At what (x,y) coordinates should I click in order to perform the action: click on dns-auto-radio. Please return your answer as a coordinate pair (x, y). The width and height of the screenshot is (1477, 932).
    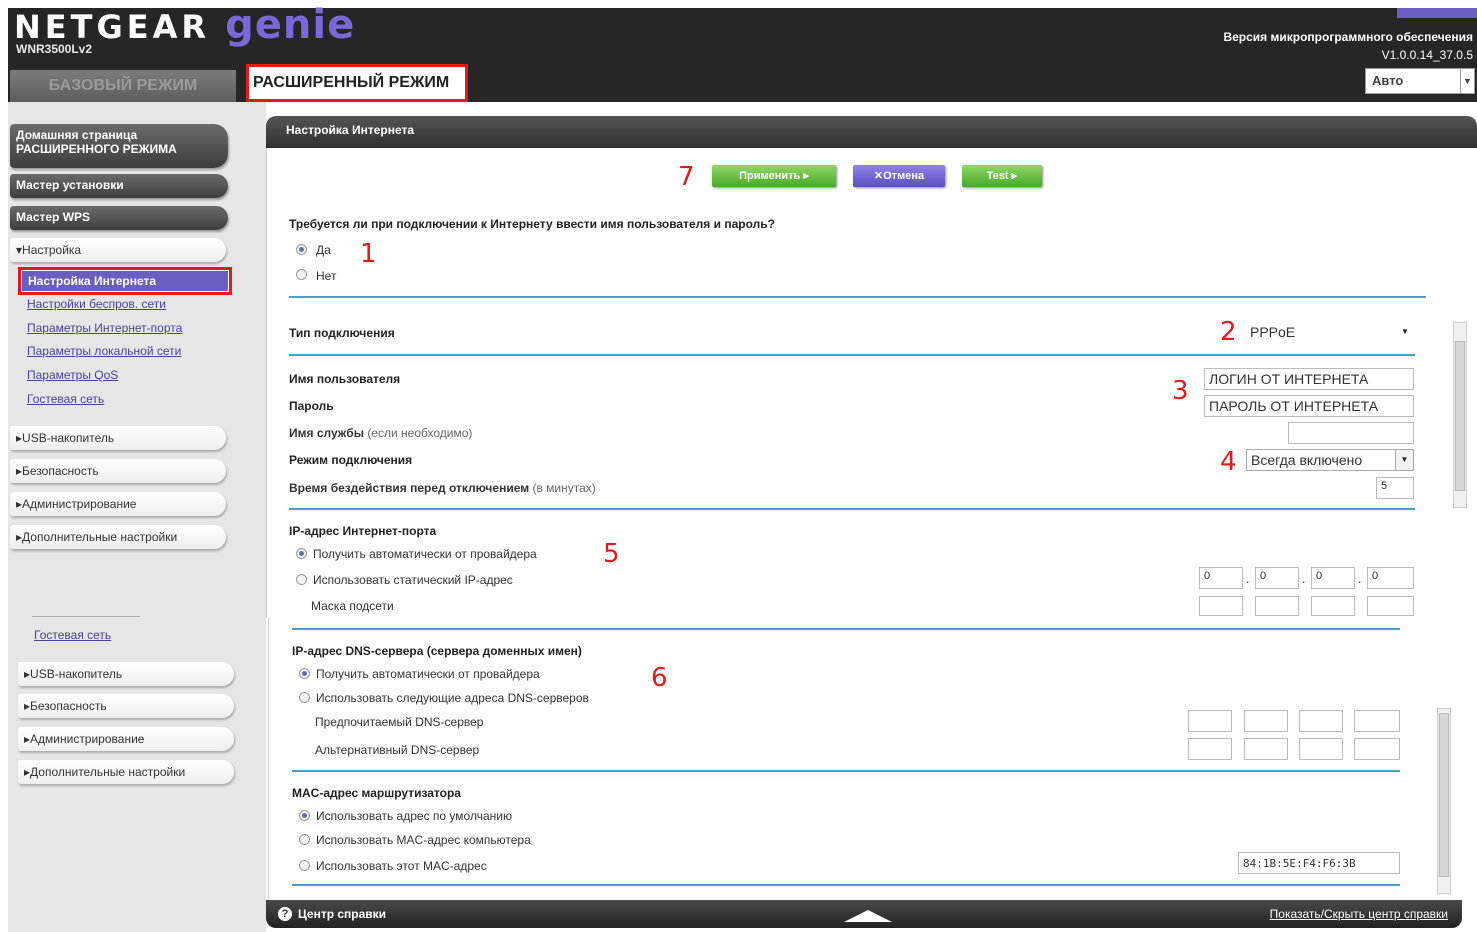
    Looking at the image, I should click on (304, 673).